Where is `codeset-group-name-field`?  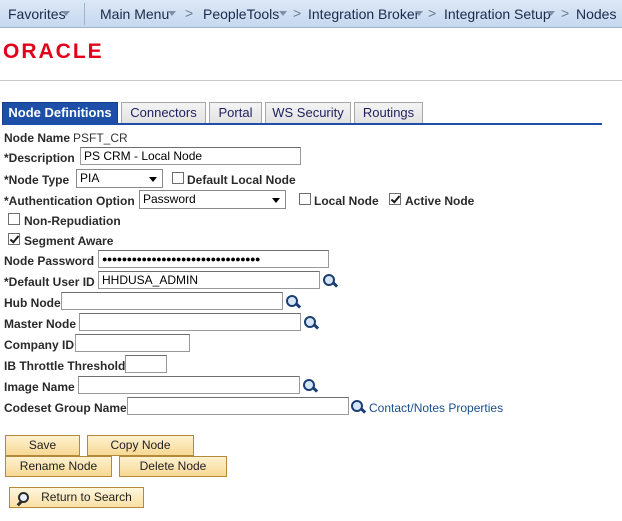
codeset-group-name-field is located at coordinates (238, 406).